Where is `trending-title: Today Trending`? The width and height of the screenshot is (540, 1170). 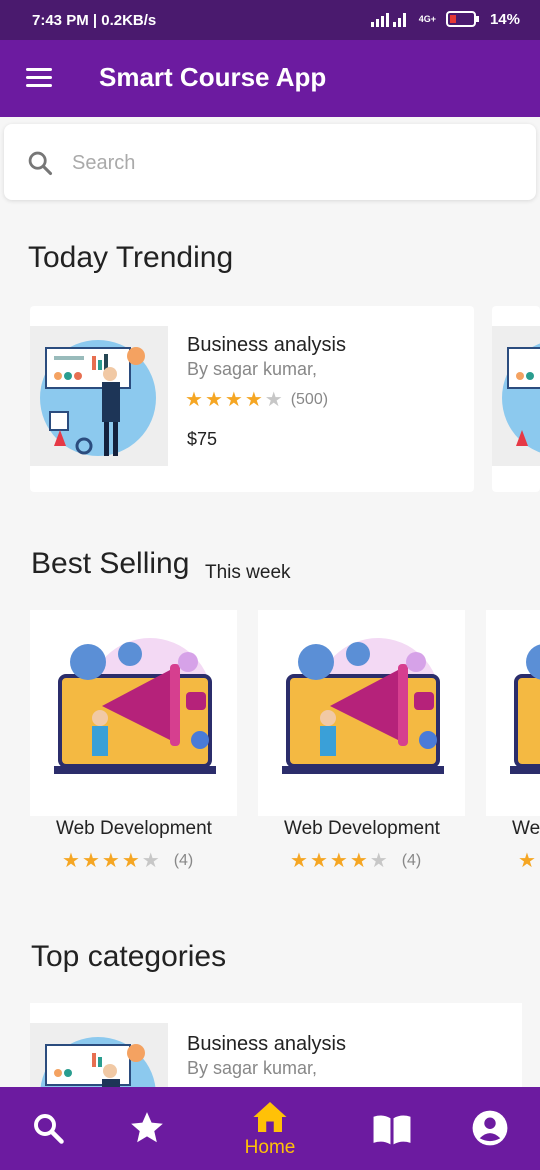
trending-title: Today Trending is located at coordinates (131, 257).